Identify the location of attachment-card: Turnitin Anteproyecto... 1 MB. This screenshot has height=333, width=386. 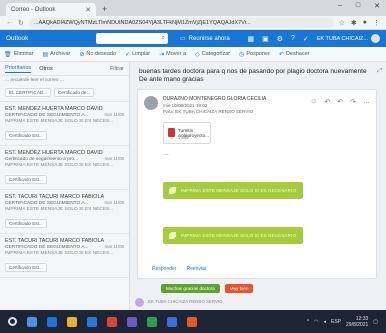
(187, 133).